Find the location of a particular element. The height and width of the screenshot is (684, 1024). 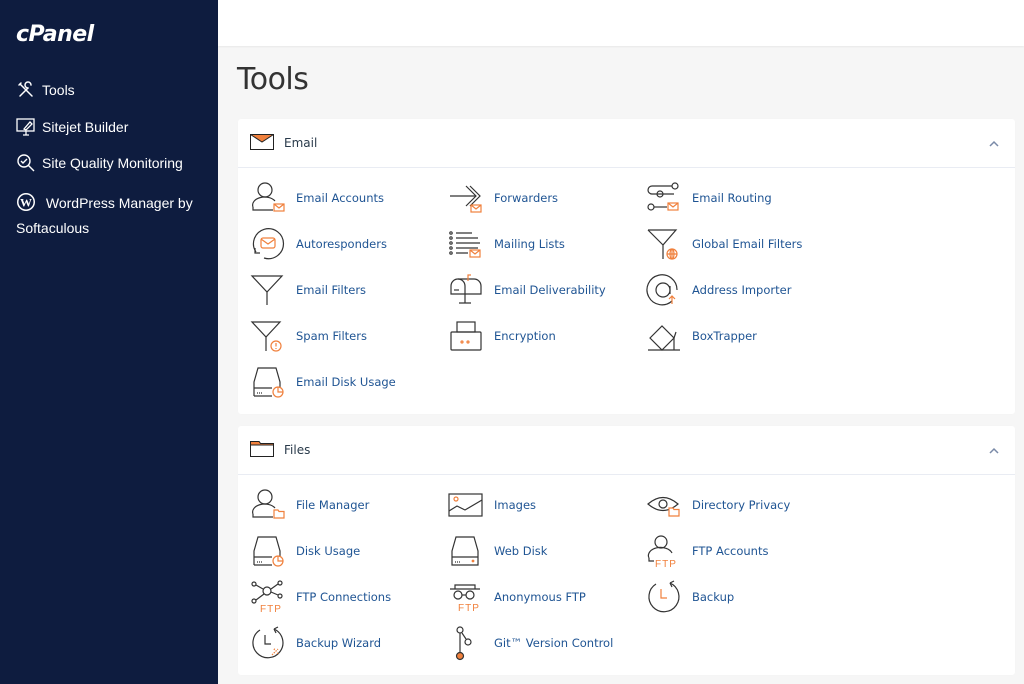

svg-text: W is located at coordinates (26, 203).